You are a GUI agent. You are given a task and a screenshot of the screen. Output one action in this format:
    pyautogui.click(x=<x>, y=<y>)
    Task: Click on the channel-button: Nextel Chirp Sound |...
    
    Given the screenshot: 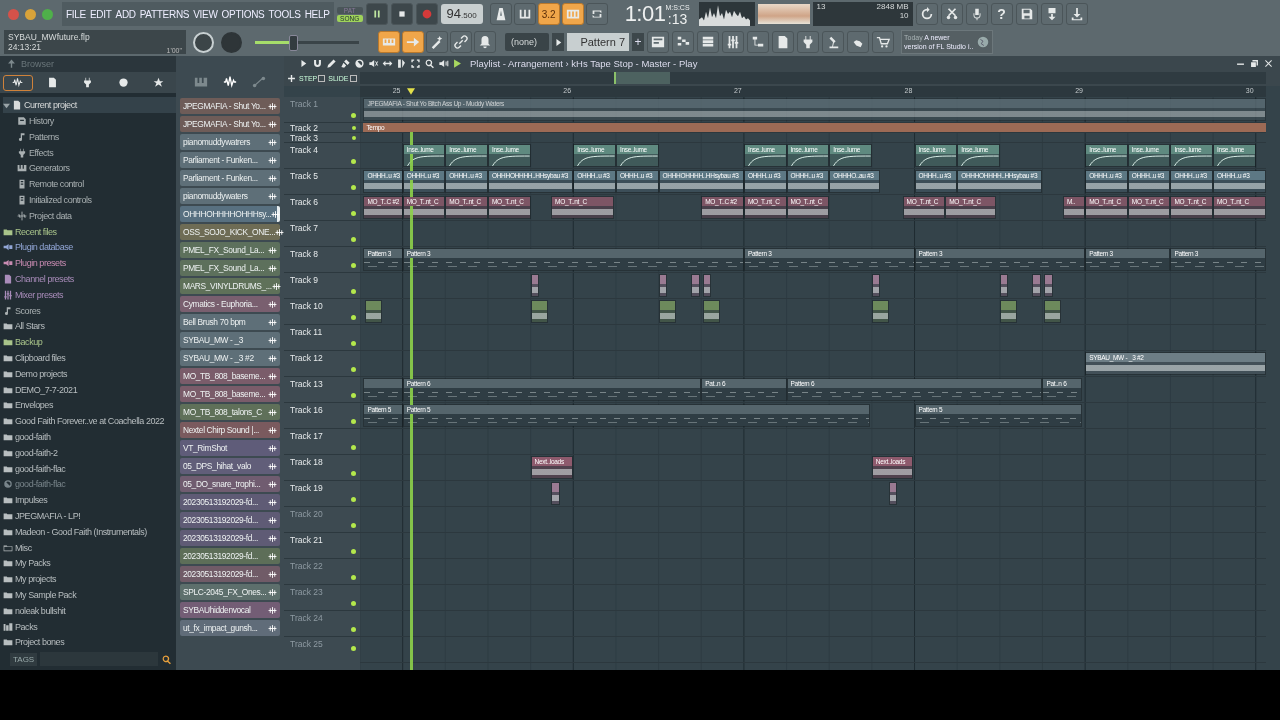 What is the action you would take?
    pyautogui.click(x=230, y=430)
    